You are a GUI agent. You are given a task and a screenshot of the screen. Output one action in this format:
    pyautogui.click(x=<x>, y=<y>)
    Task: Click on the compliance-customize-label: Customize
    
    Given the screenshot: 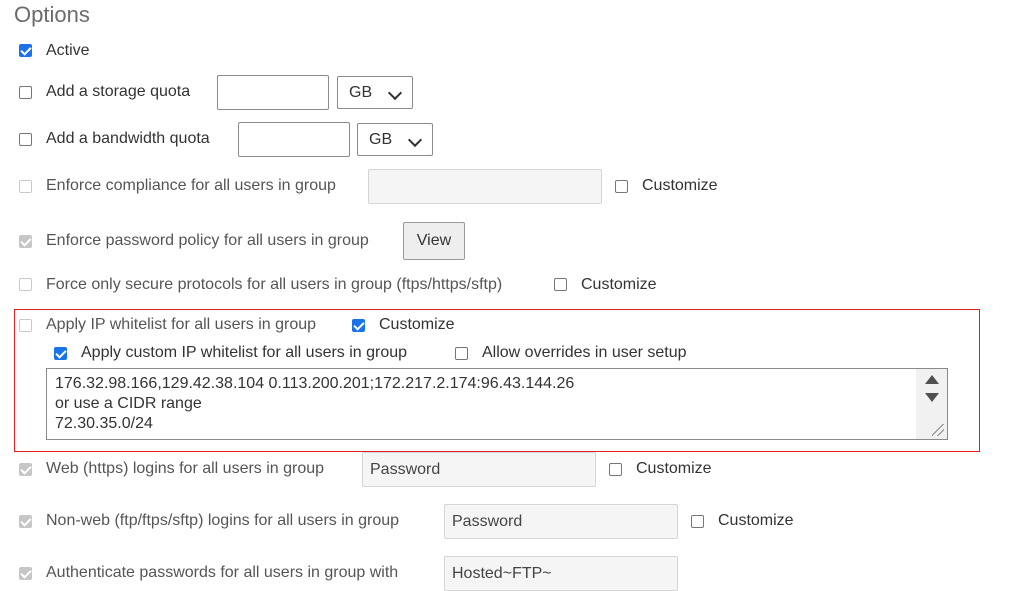 What is the action you would take?
    pyautogui.click(x=680, y=185)
    